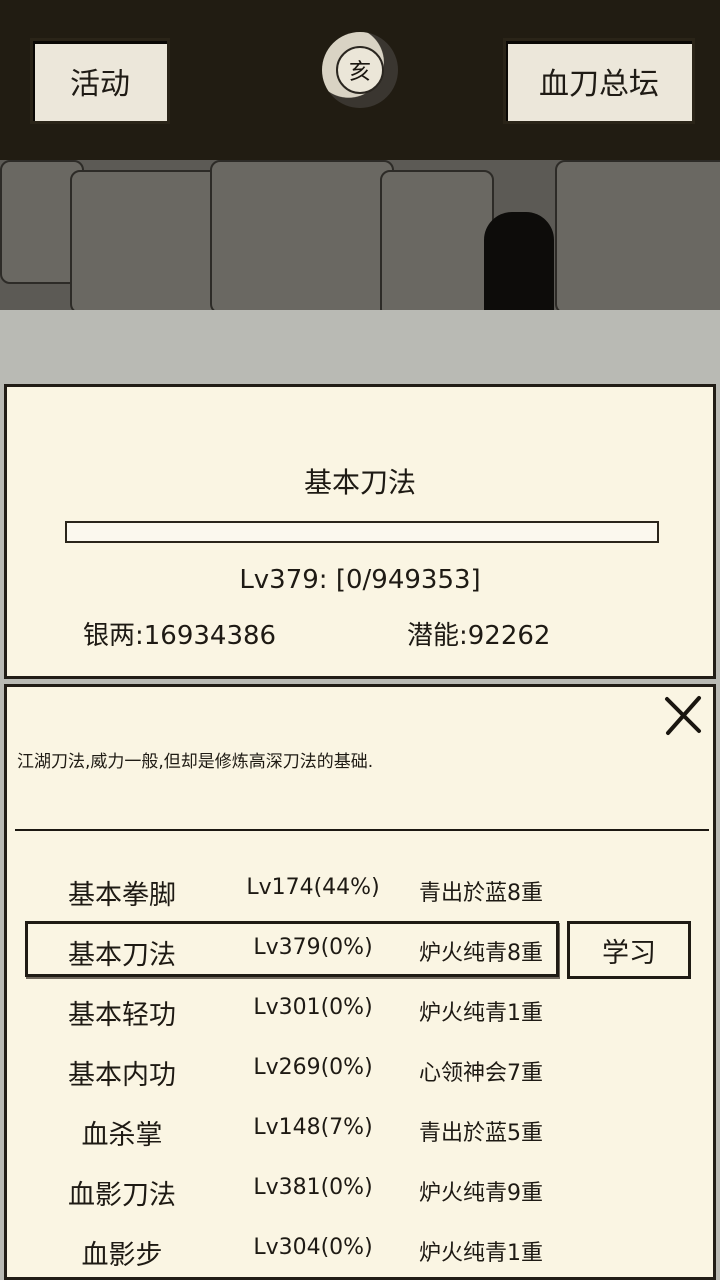 The height and width of the screenshot is (1280, 720). I want to click on skill-row: 基本拳脚 Lv174(44%) 青出於蓝8重, so click(360, 889).